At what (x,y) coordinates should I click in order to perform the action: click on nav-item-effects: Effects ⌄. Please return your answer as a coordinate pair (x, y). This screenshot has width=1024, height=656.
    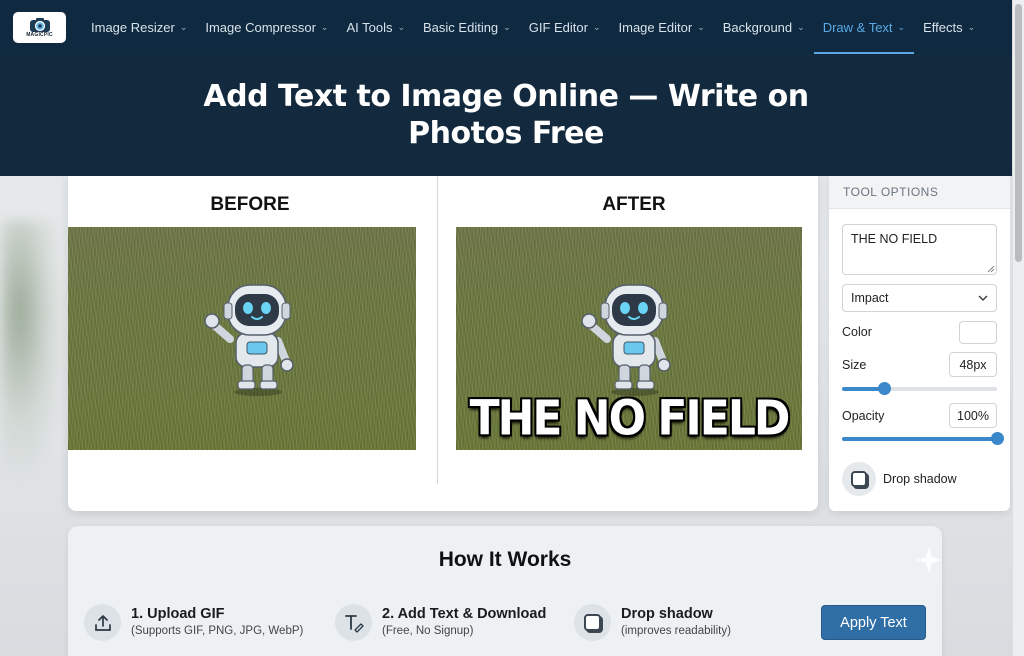
    Looking at the image, I should click on (949, 27).